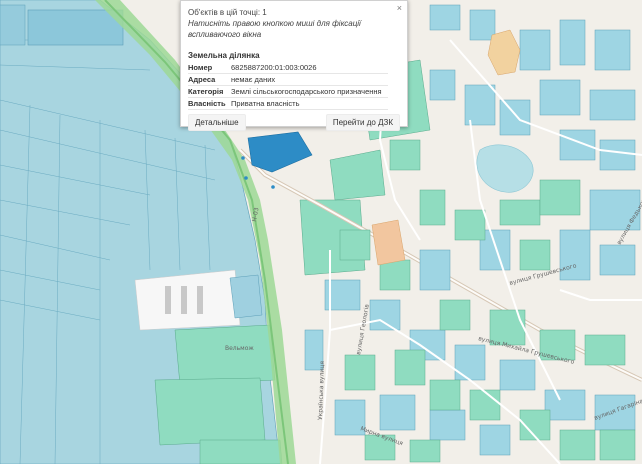 The width and height of the screenshot is (642, 464). What do you see at coordinates (399, 8) in the screenshot?
I see `close-icon: ×` at bounding box center [399, 8].